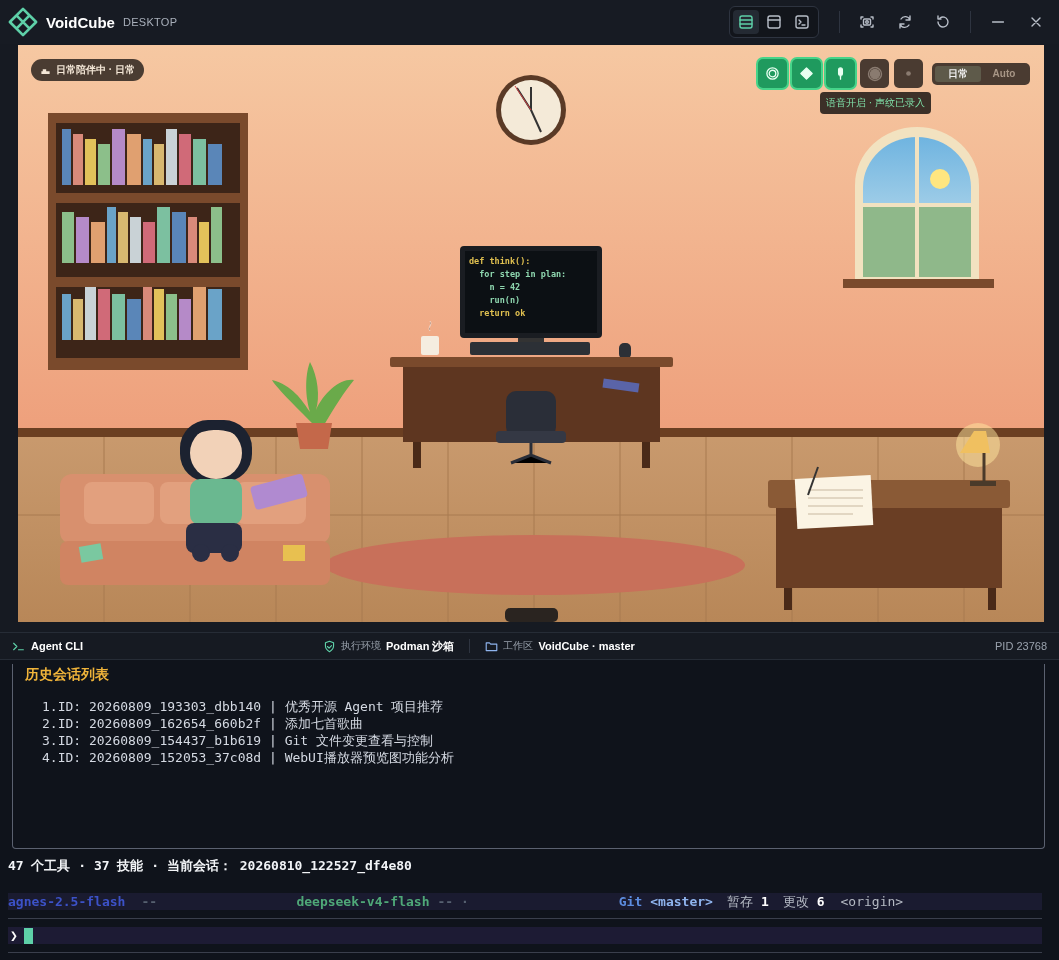 The width and height of the screenshot is (1059, 960). Describe the element at coordinates (943, 22) in the screenshot. I see `undo-icon` at that location.